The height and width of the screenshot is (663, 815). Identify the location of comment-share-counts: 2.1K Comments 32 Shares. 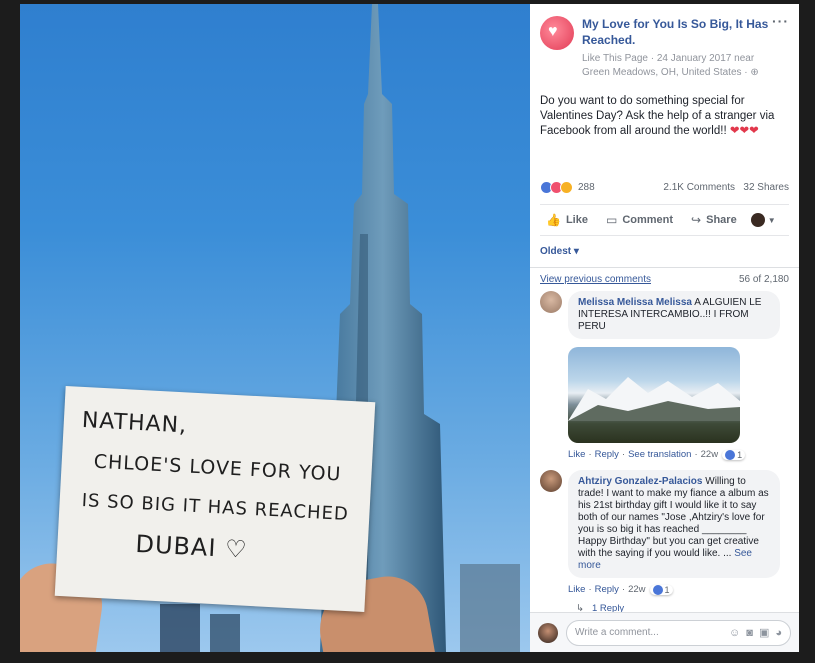
(726, 187).